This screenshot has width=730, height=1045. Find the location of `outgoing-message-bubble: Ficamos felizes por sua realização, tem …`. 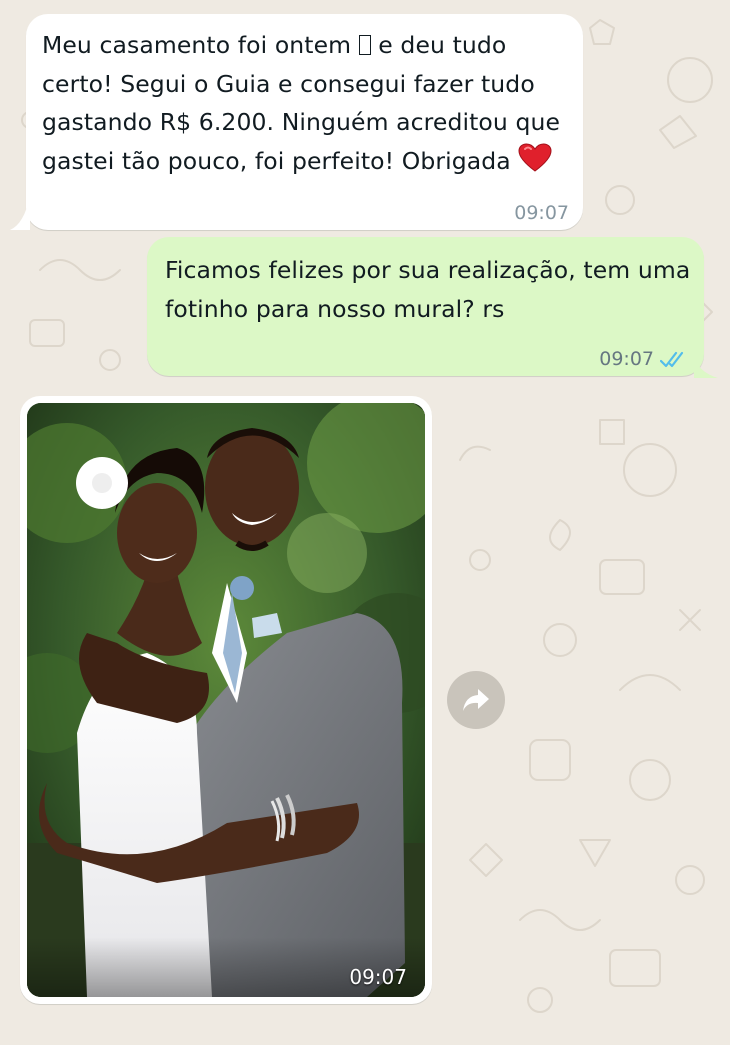

outgoing-message-bubble: Ficamos felizes por sua realização, tem … is located at coordinates (425, 306).